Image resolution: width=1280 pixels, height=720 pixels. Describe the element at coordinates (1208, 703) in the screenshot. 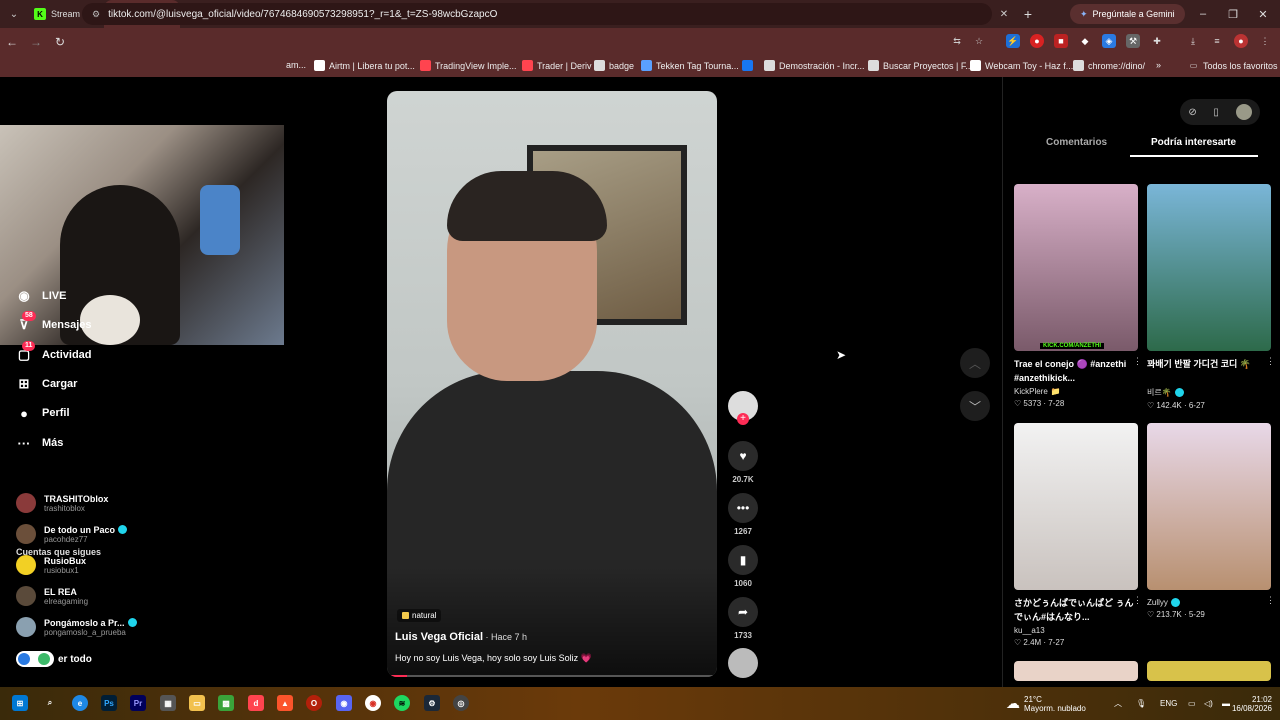

I see `volume-icon: ◁)` at that location.